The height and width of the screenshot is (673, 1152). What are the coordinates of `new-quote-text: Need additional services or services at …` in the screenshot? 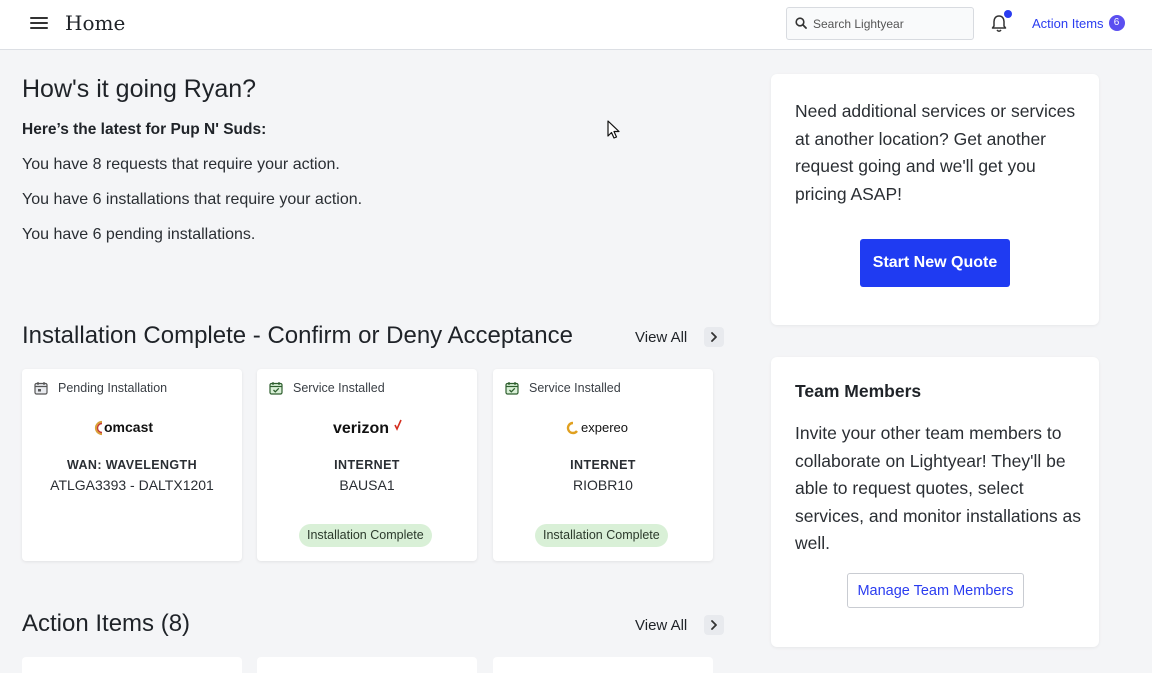 It's located at (935, 152).